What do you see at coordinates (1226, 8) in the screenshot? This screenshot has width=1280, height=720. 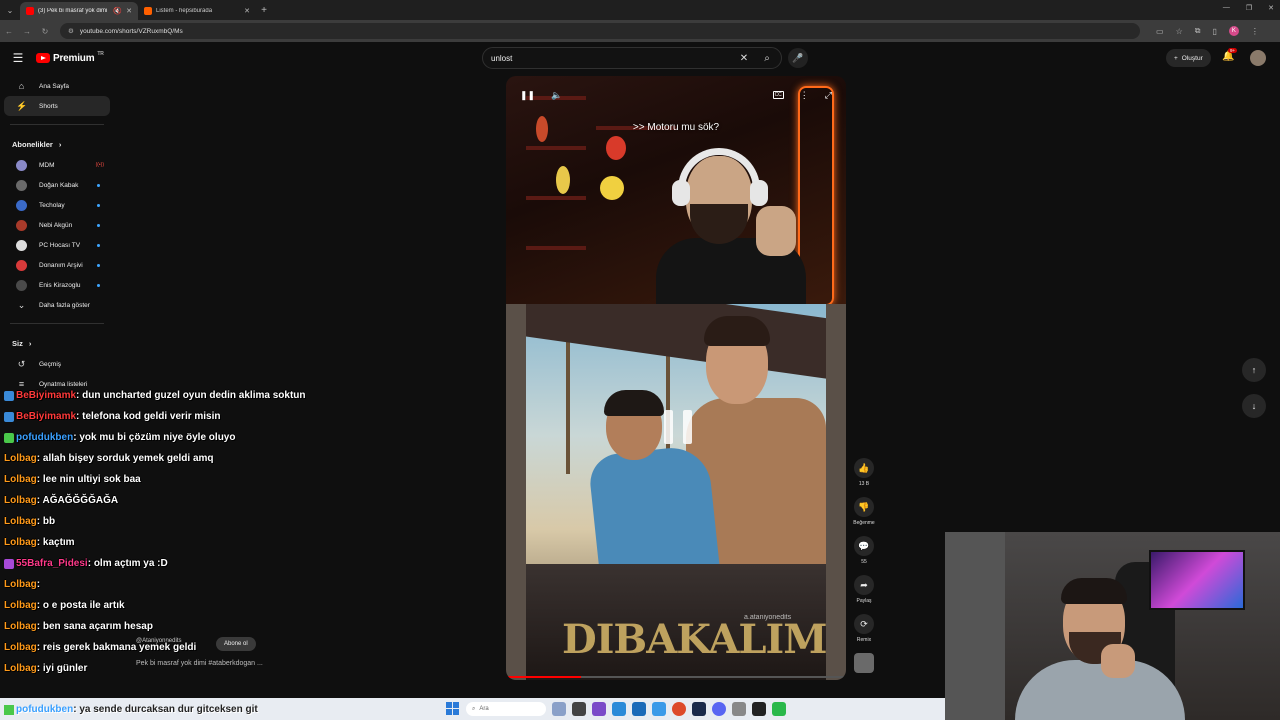 I see `minimize-icon: —` at bounding box center [1226, 8].